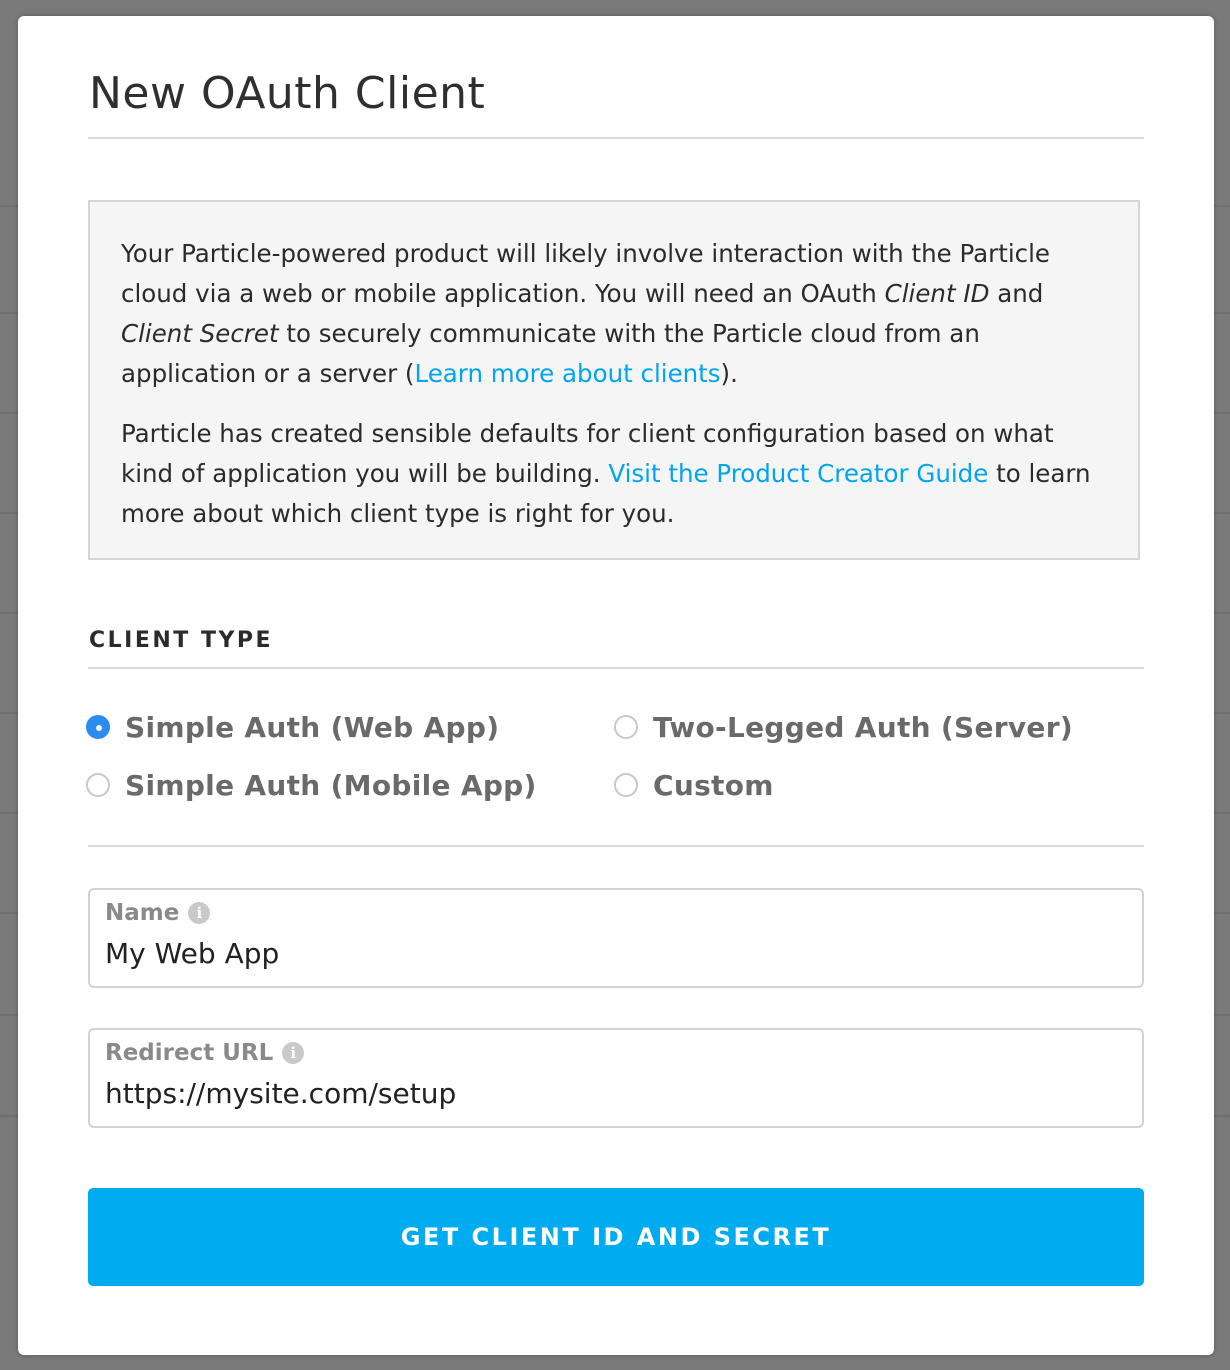 The image size is (1230, 1370). Describe the element at coordinates (205, 1053) in the screenshot. I see `redirect-url-field-label: Redirect URL i` at that location.